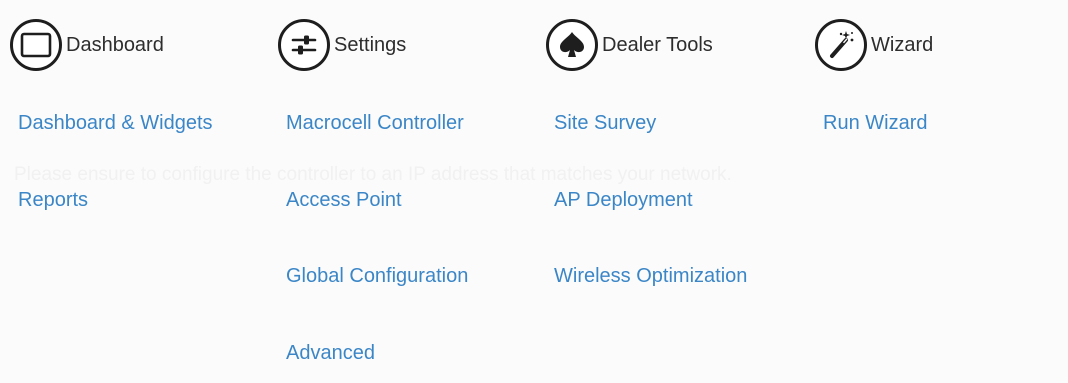  What do you see at coordinates (623, 200) in the screenshot?
I see `ap-deployment-link: AP Deployment` at bounding box center [623, 200].